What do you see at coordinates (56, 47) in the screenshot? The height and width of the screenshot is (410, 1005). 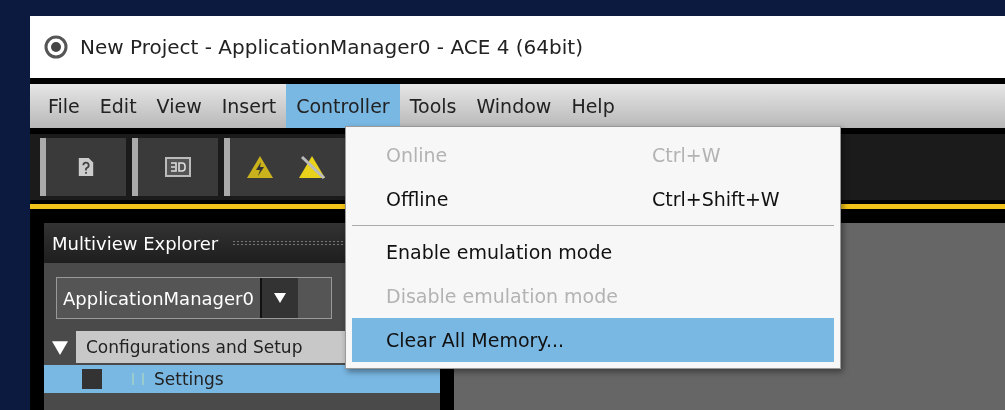 I see `app-logo-icon` at bounding box center [56, 47].